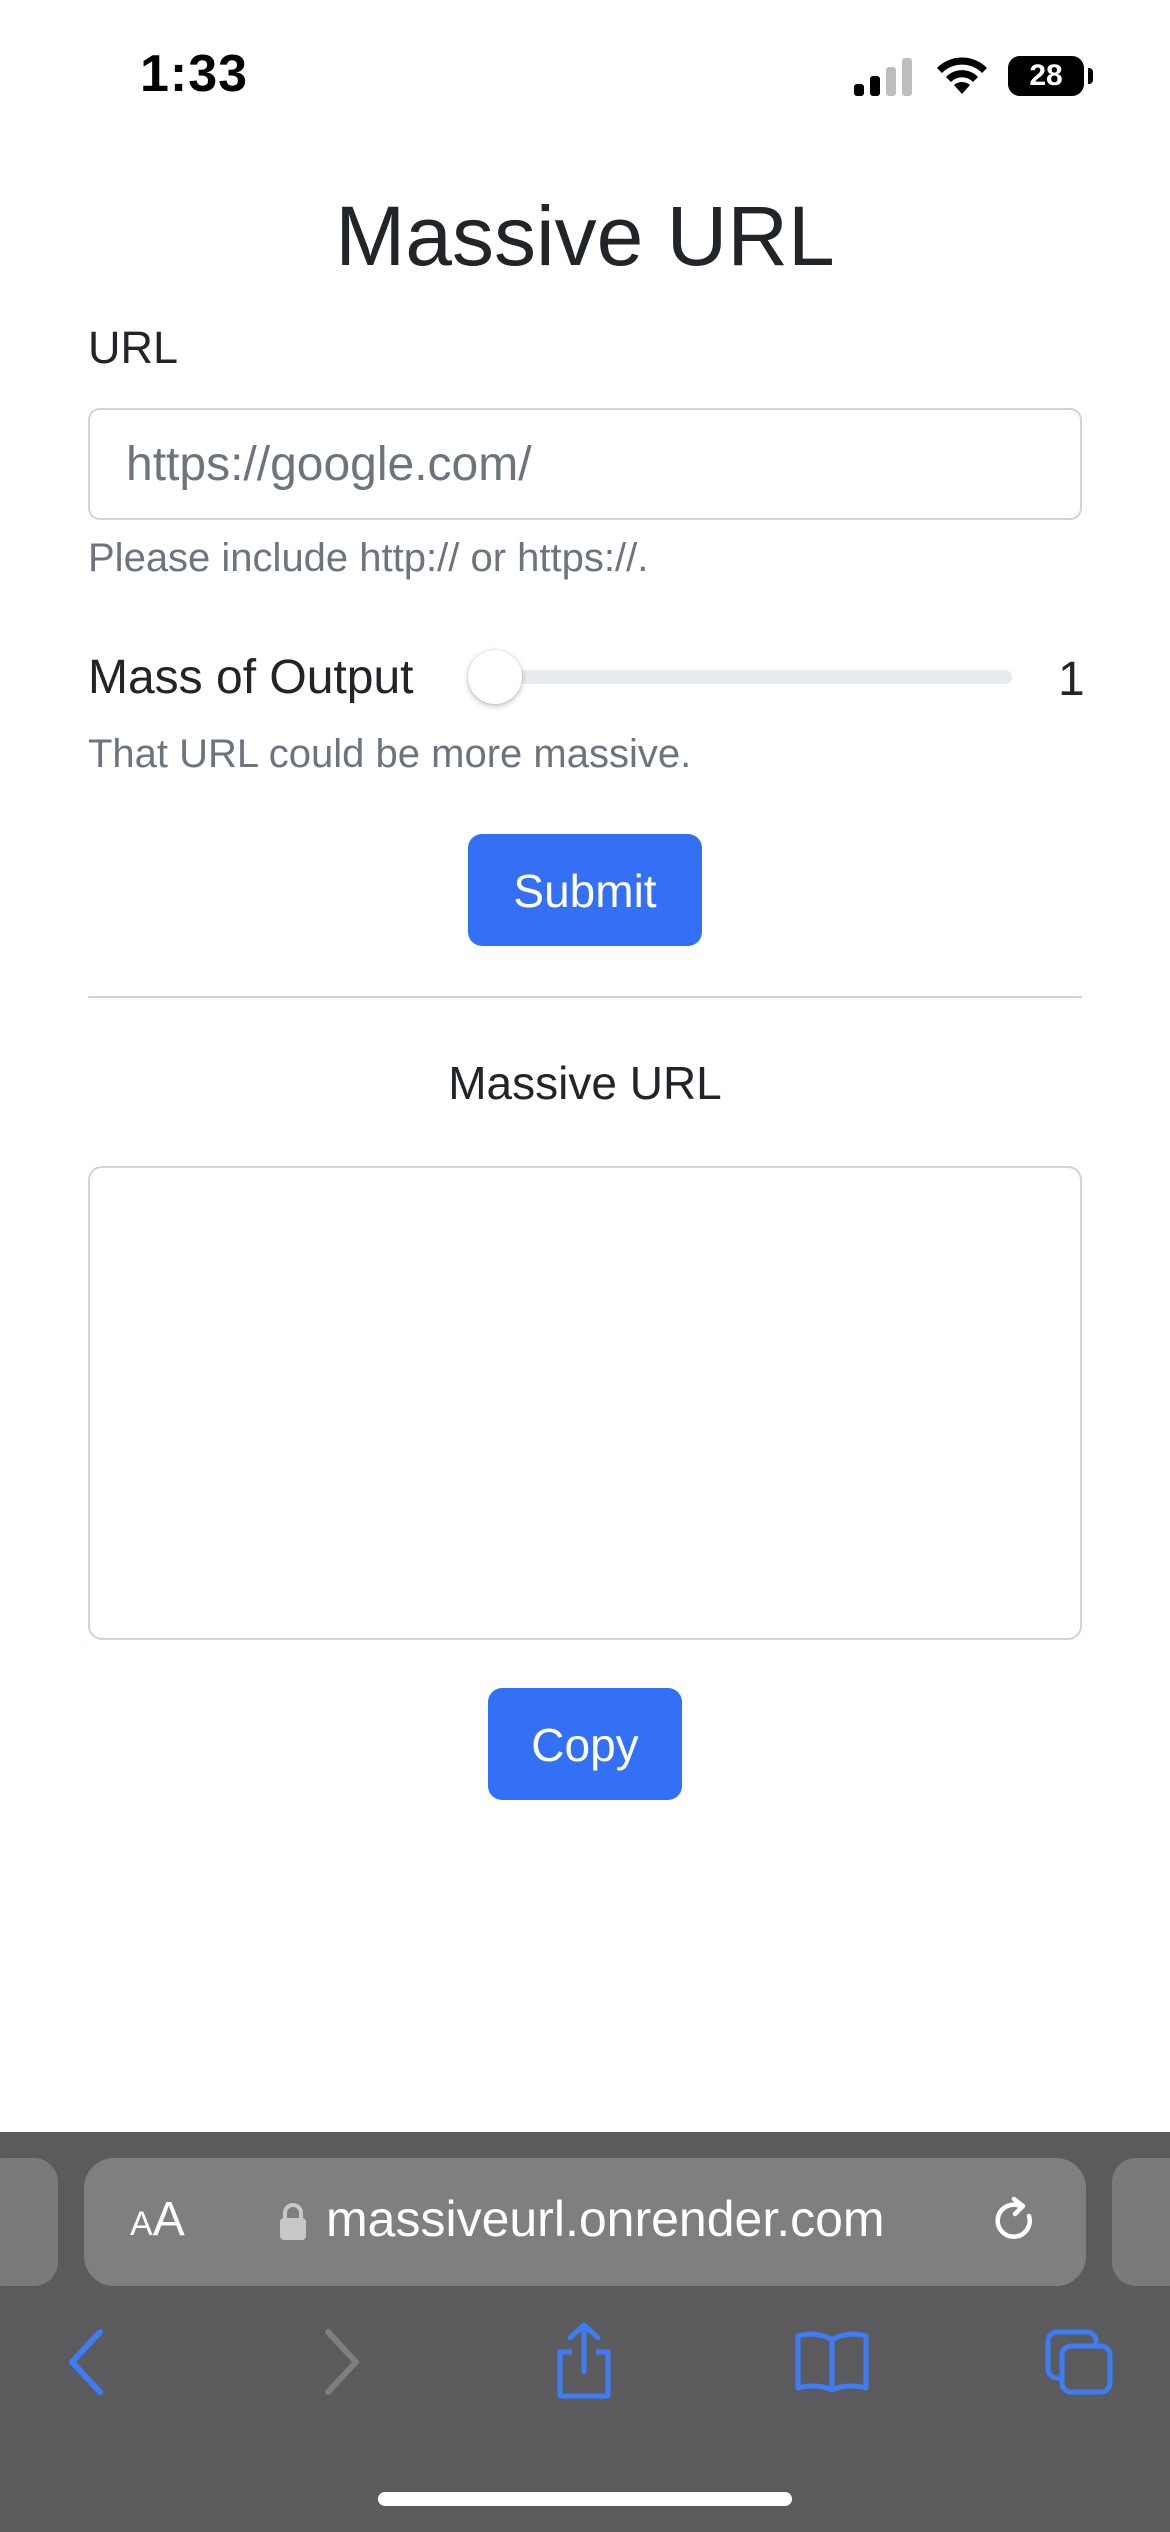  What do you see at coordinates (585, 236) in the screenshot?
I see `page-title: Massive URL` at bounding box center [585, 236].